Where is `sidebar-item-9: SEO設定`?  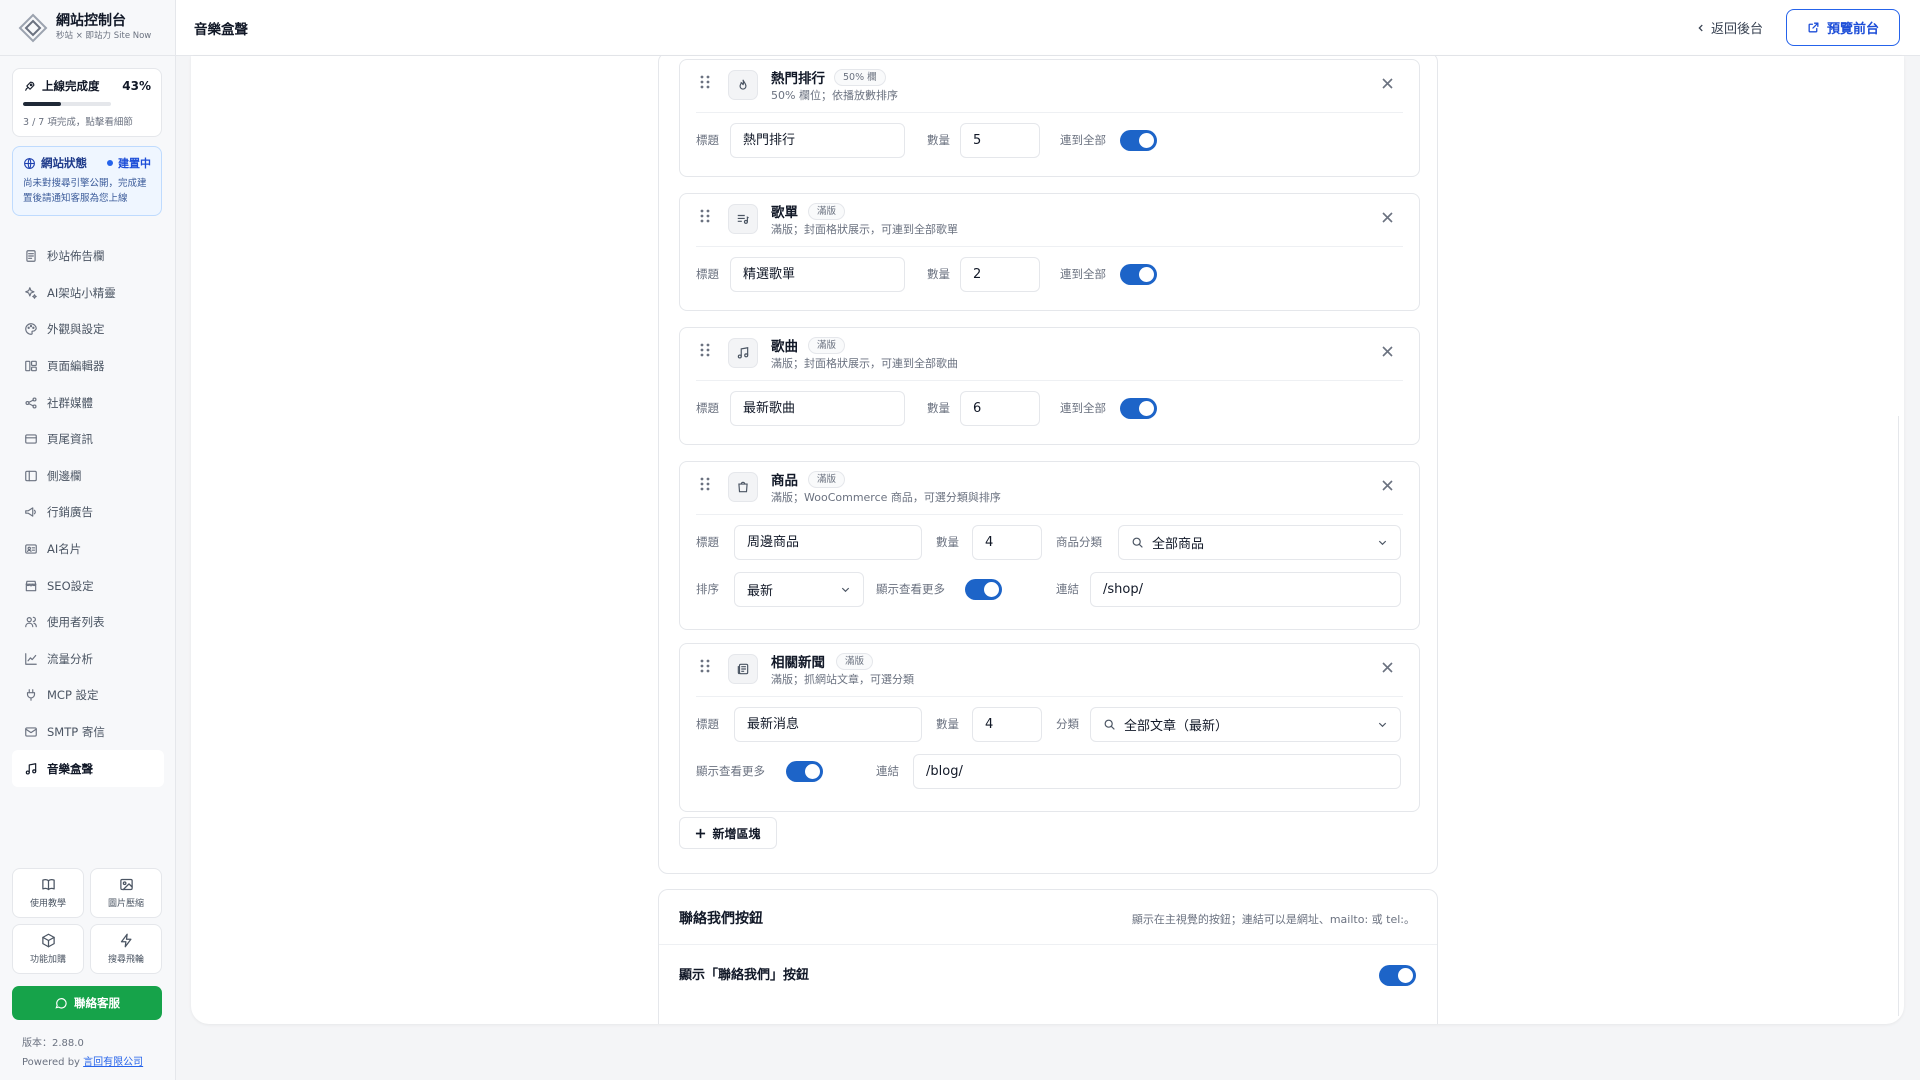
sidebar-item-9: SEO設定 is located at coordinates (88, 585).